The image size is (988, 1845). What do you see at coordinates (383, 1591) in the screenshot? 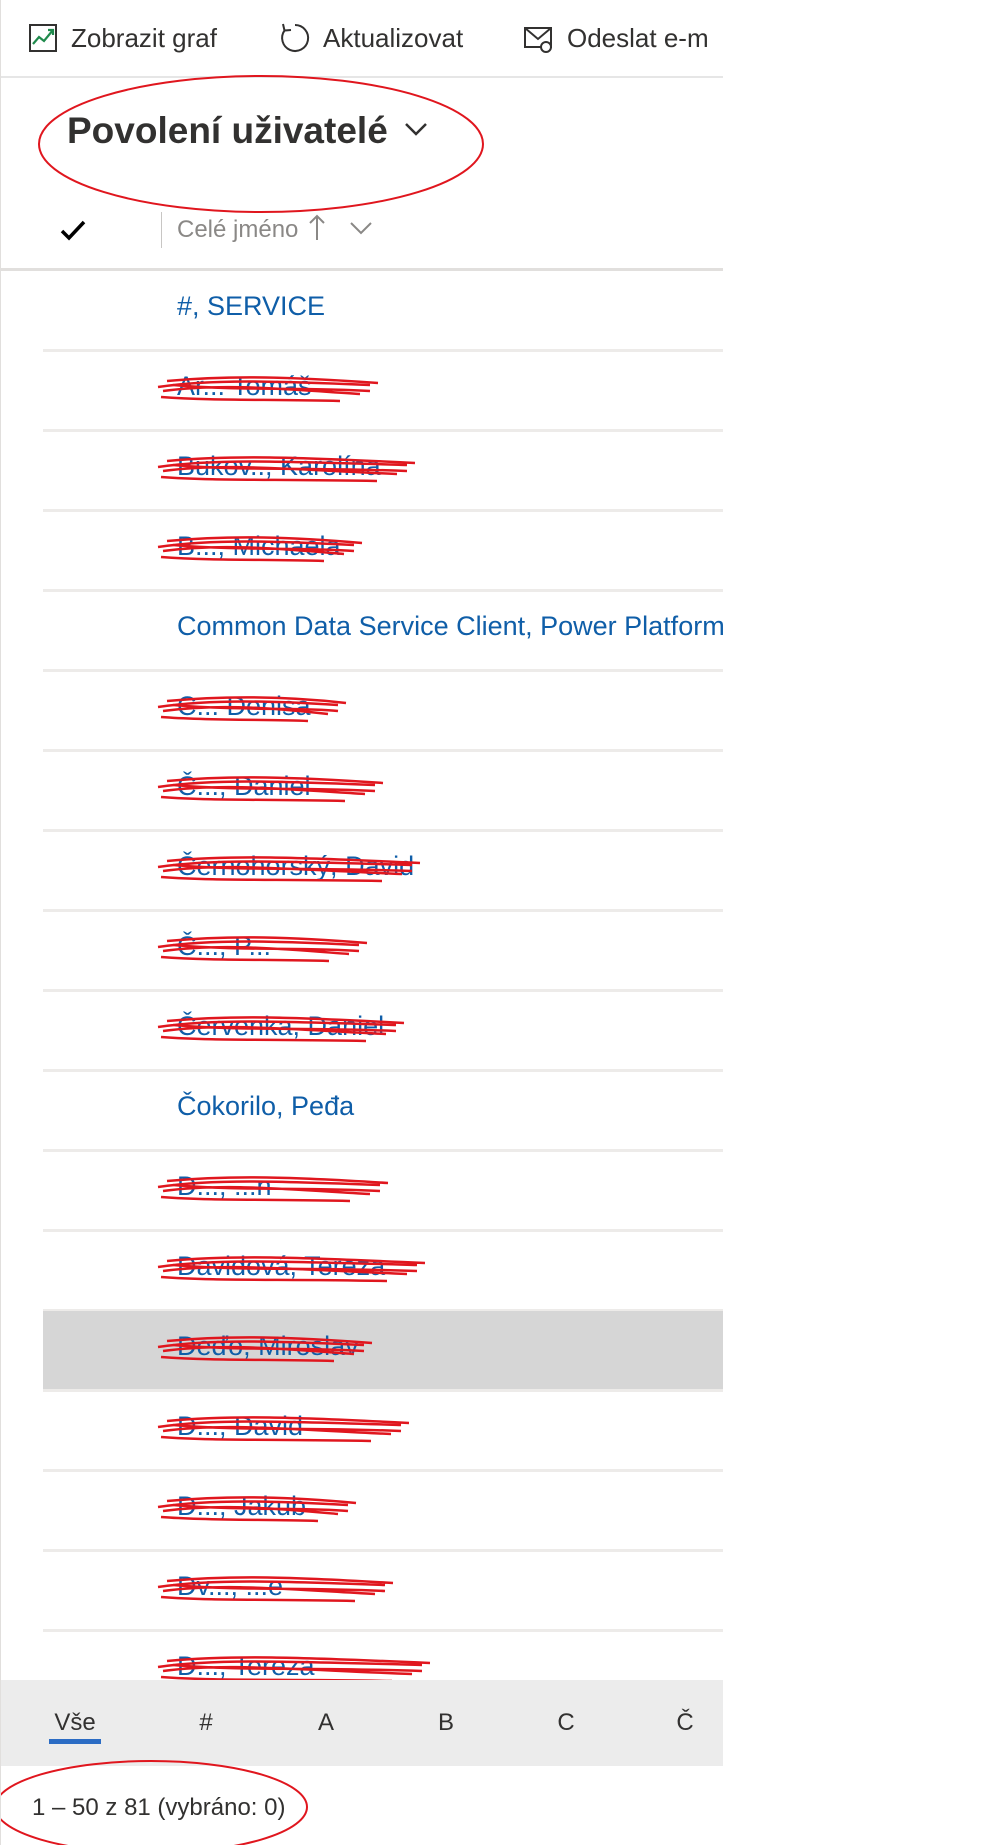
I see `table-row: Dv..., ...e` at bounding box center [383, 1591].